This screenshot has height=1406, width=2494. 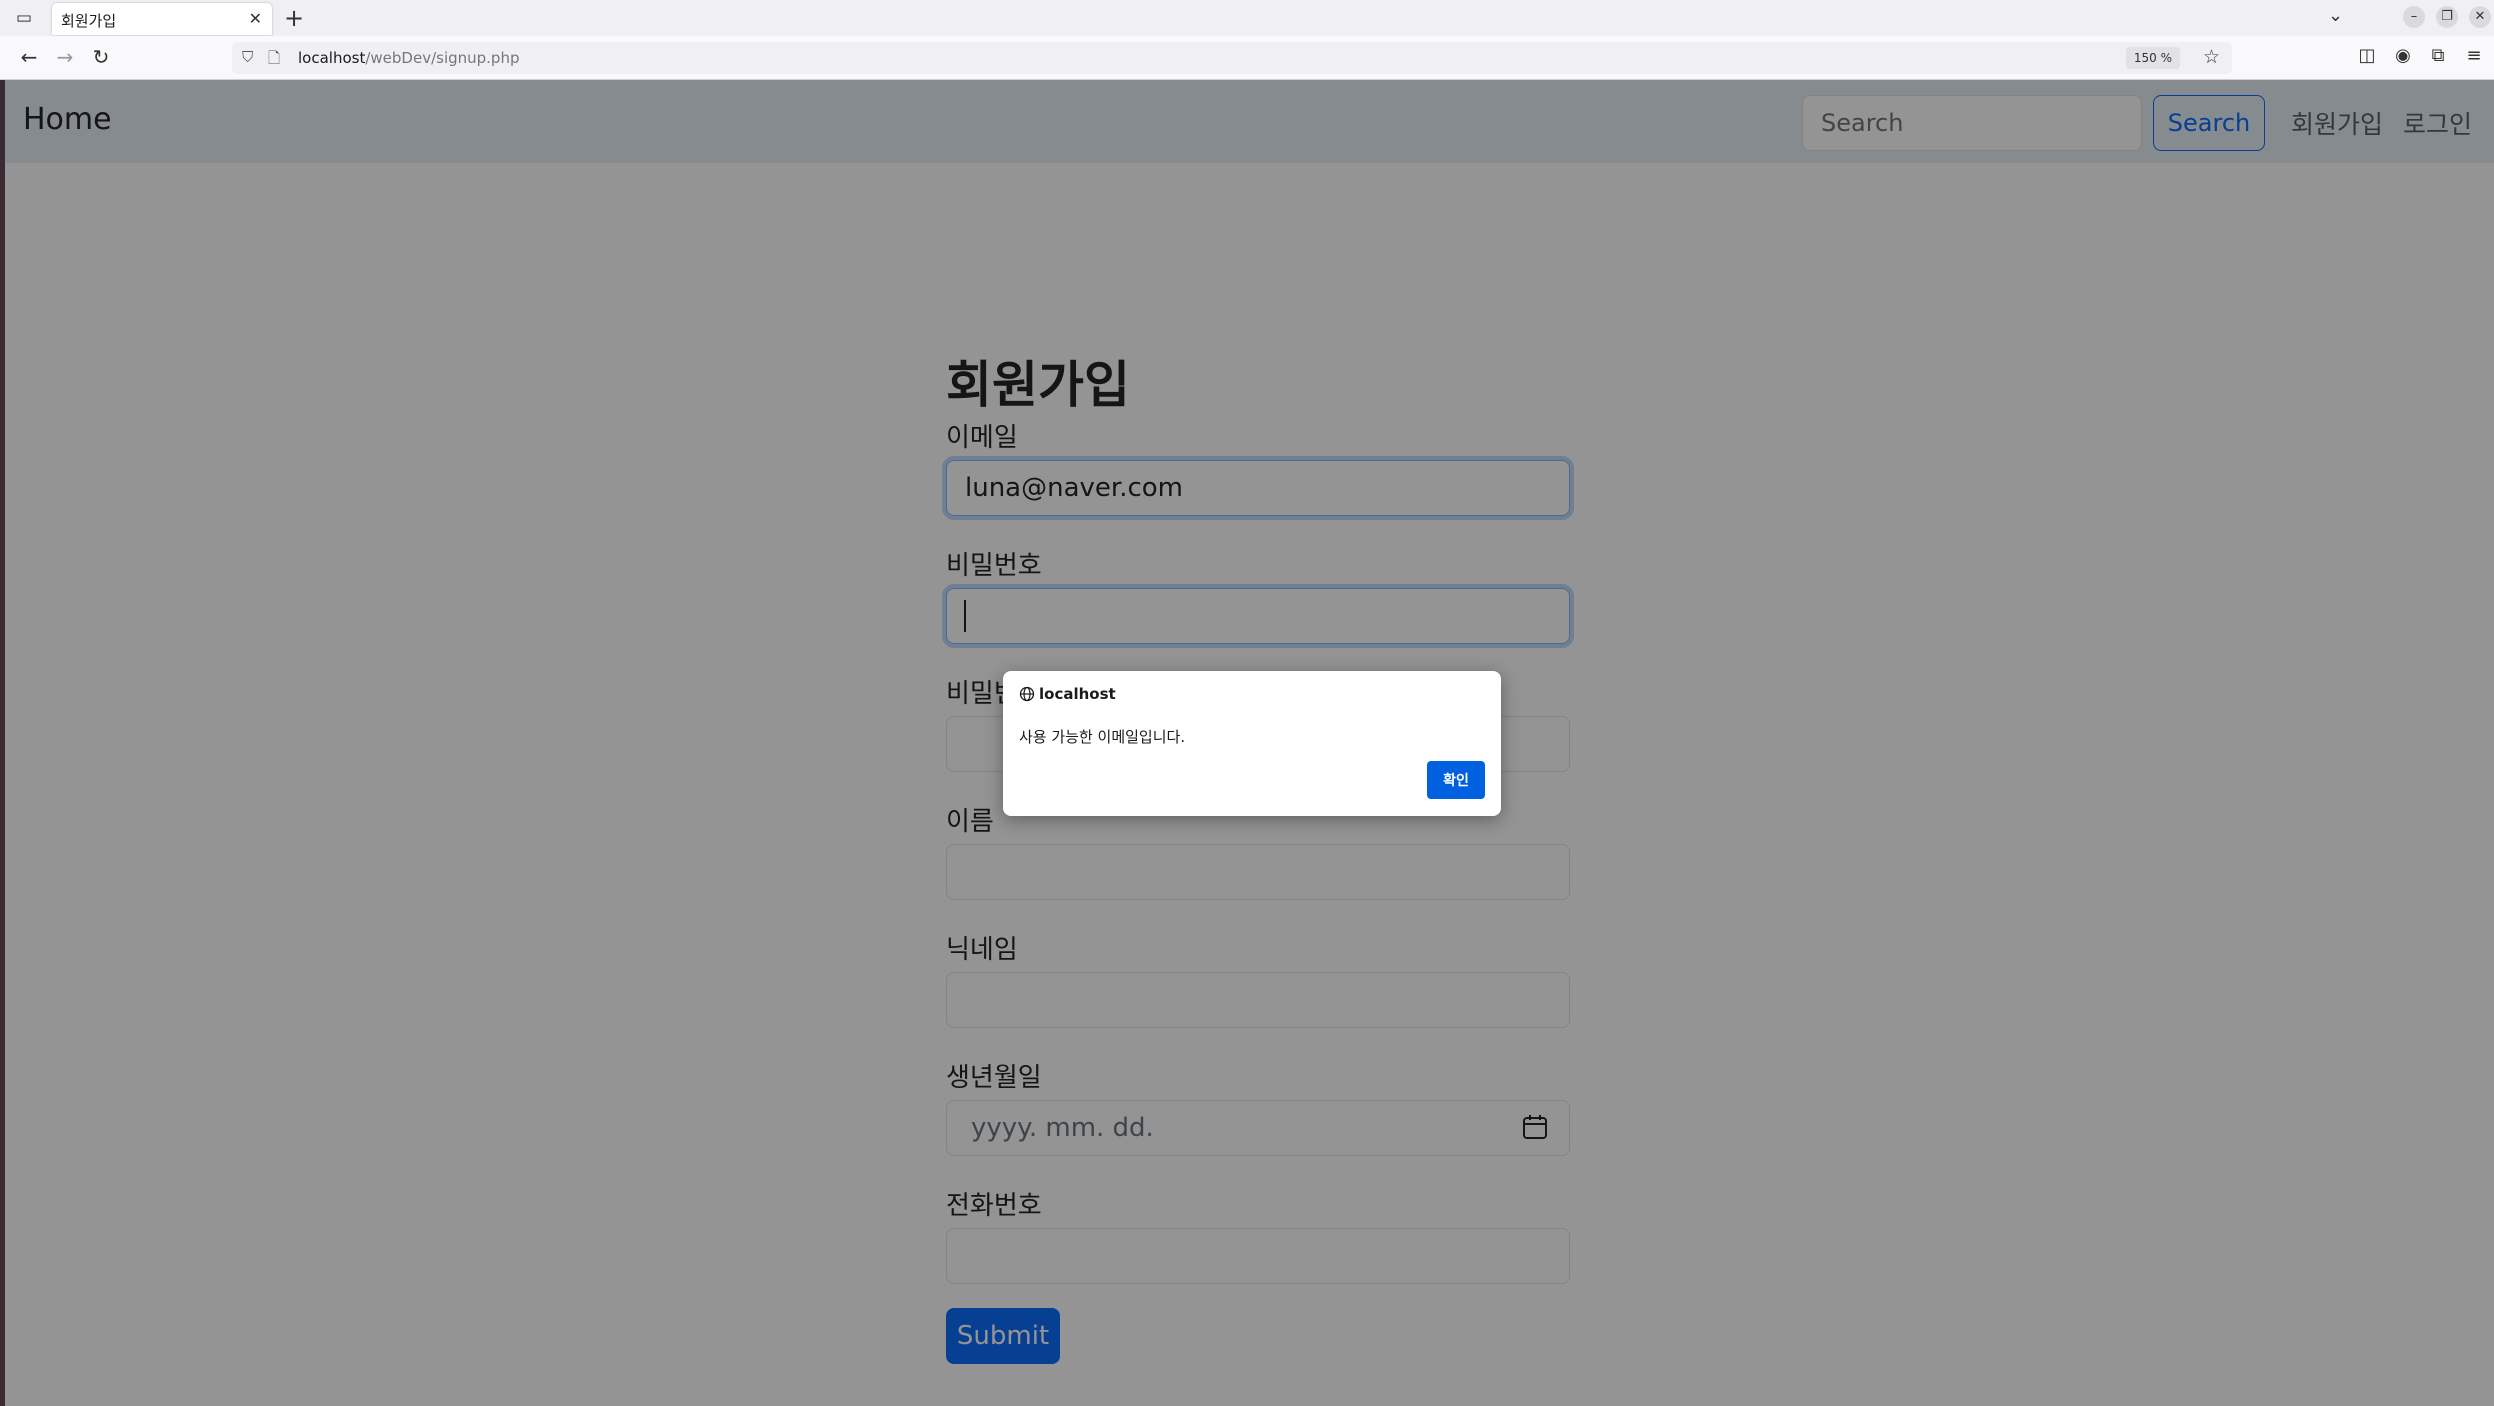 I want to click on url-bar: ⛉ 🗋 localhost/webDev/signup.php 150 % ☆, so click(x=1232, y=58).